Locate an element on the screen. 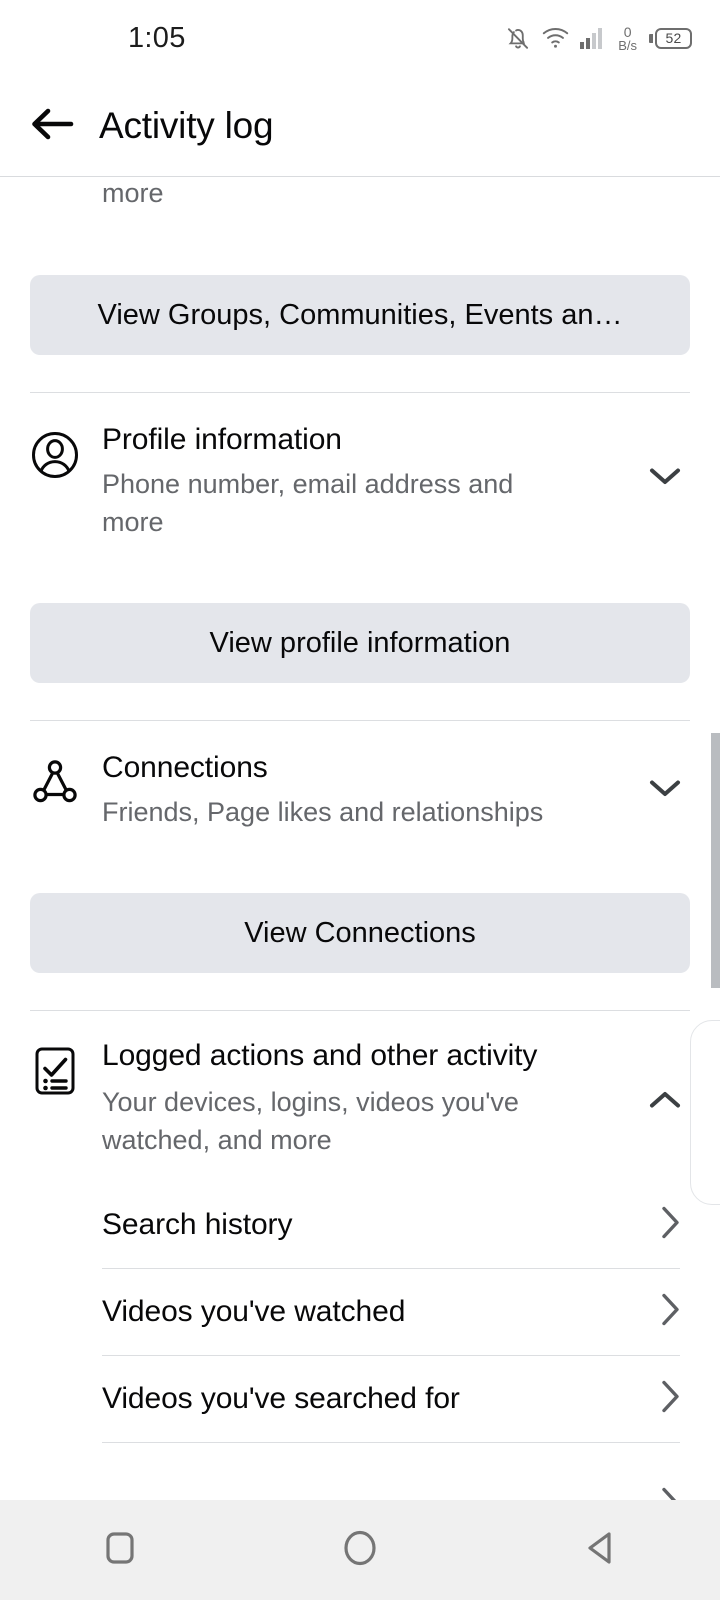  section-subtitle: Friends, Page likes and relationships is located at coordinates (323, 812).